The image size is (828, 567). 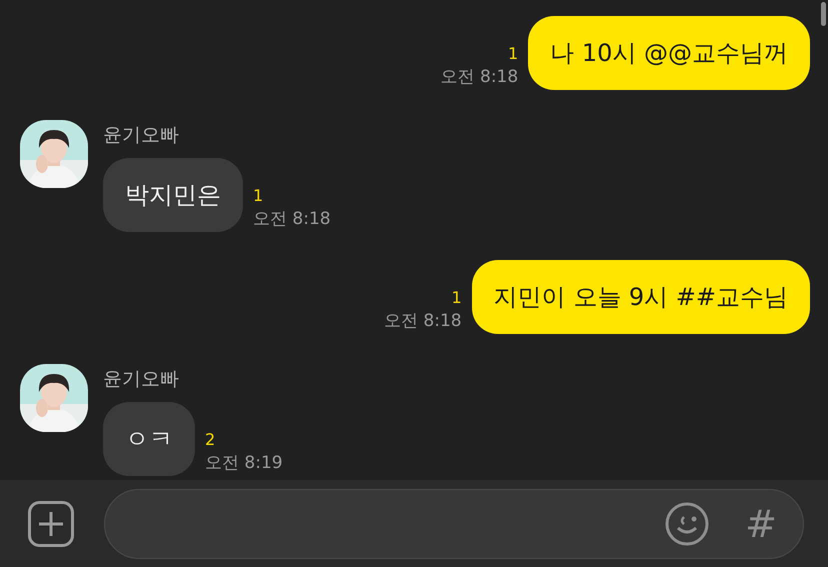 I want to click on scrollbar, so click(x=823, y=14).